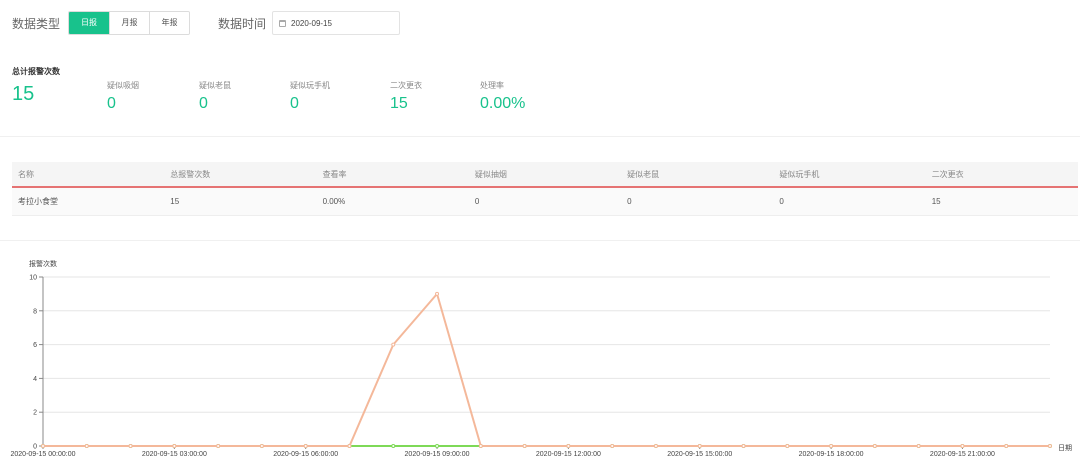  I want to click on stat-label: 疑似吸烟, so click(123, 85).